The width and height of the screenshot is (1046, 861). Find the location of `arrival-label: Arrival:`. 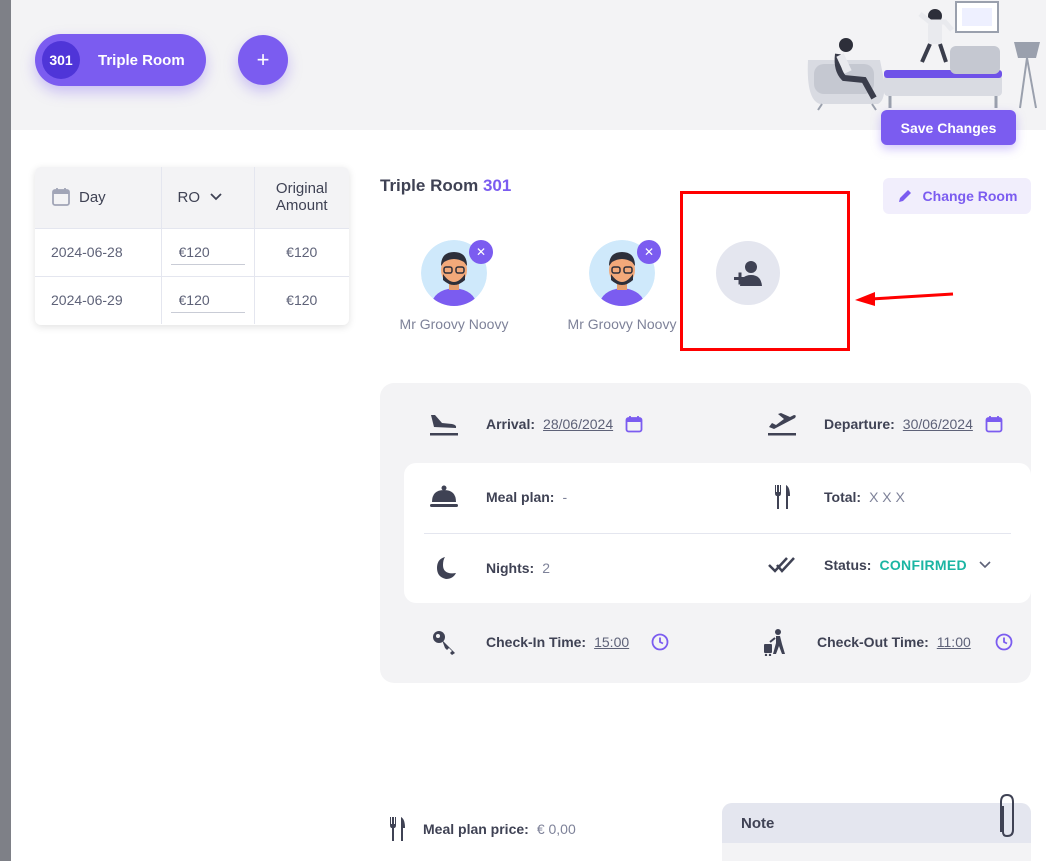

arrival-label: Arrival: is located at coordinates (511, 424).